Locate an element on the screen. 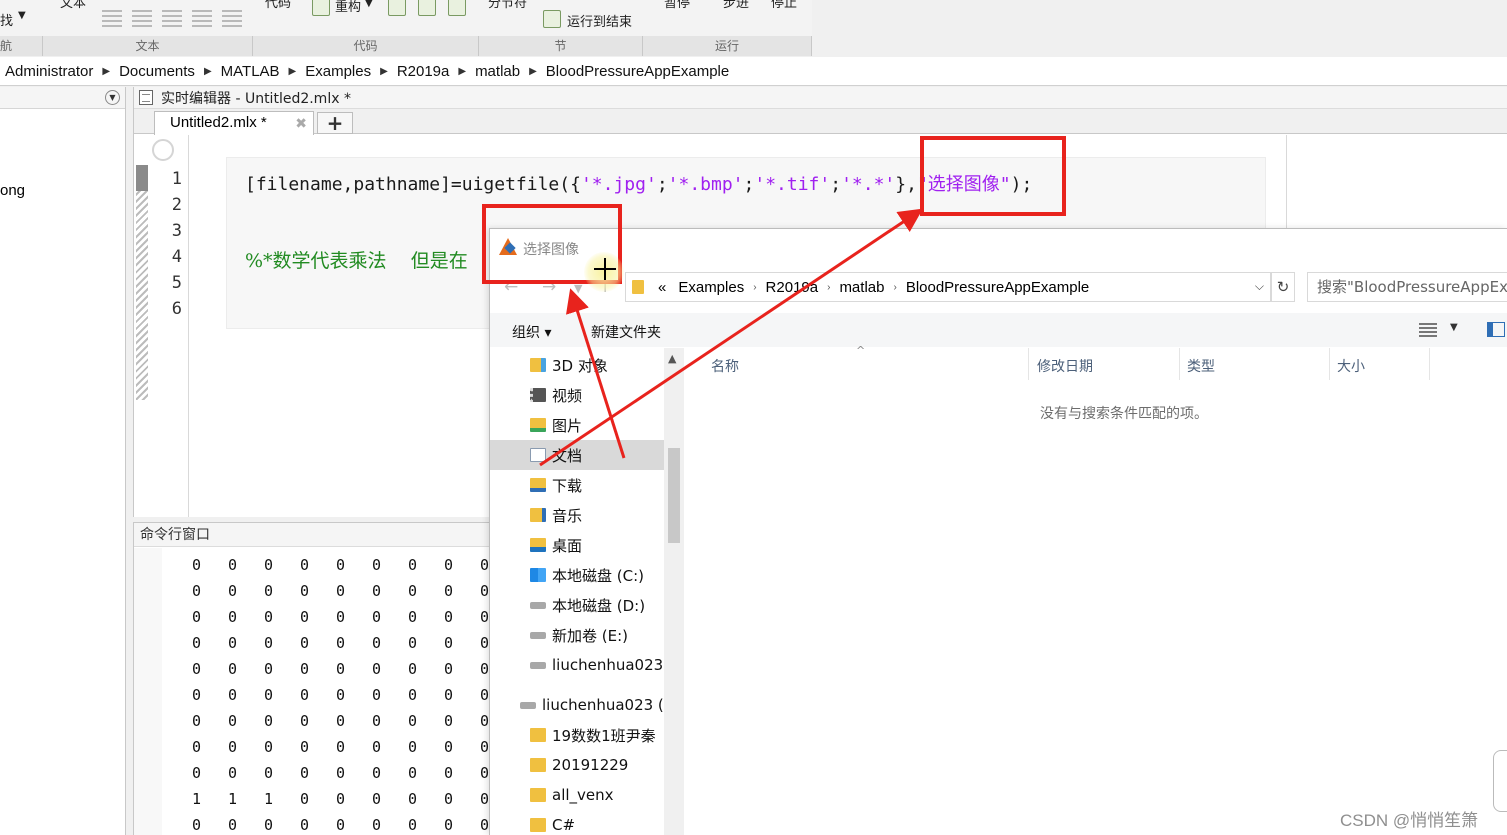  nav-item: 新加卷 (E:) is located at coordinates (577, 635).